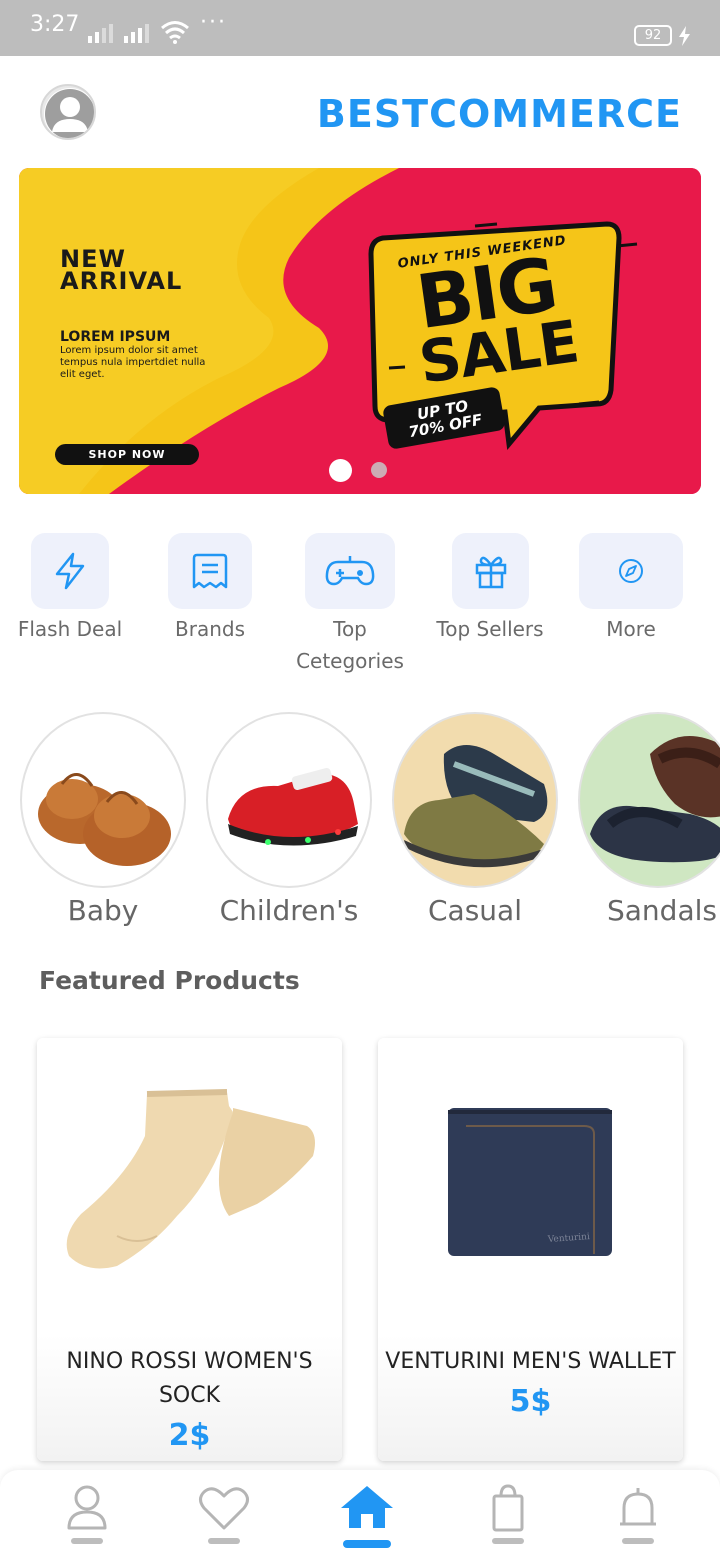 This screenshot has width=720, height=1560. What do you see at coordinates (476, 806) in the screenshot?
I see `casual-shoes-image` at bounding box center [476, 806].